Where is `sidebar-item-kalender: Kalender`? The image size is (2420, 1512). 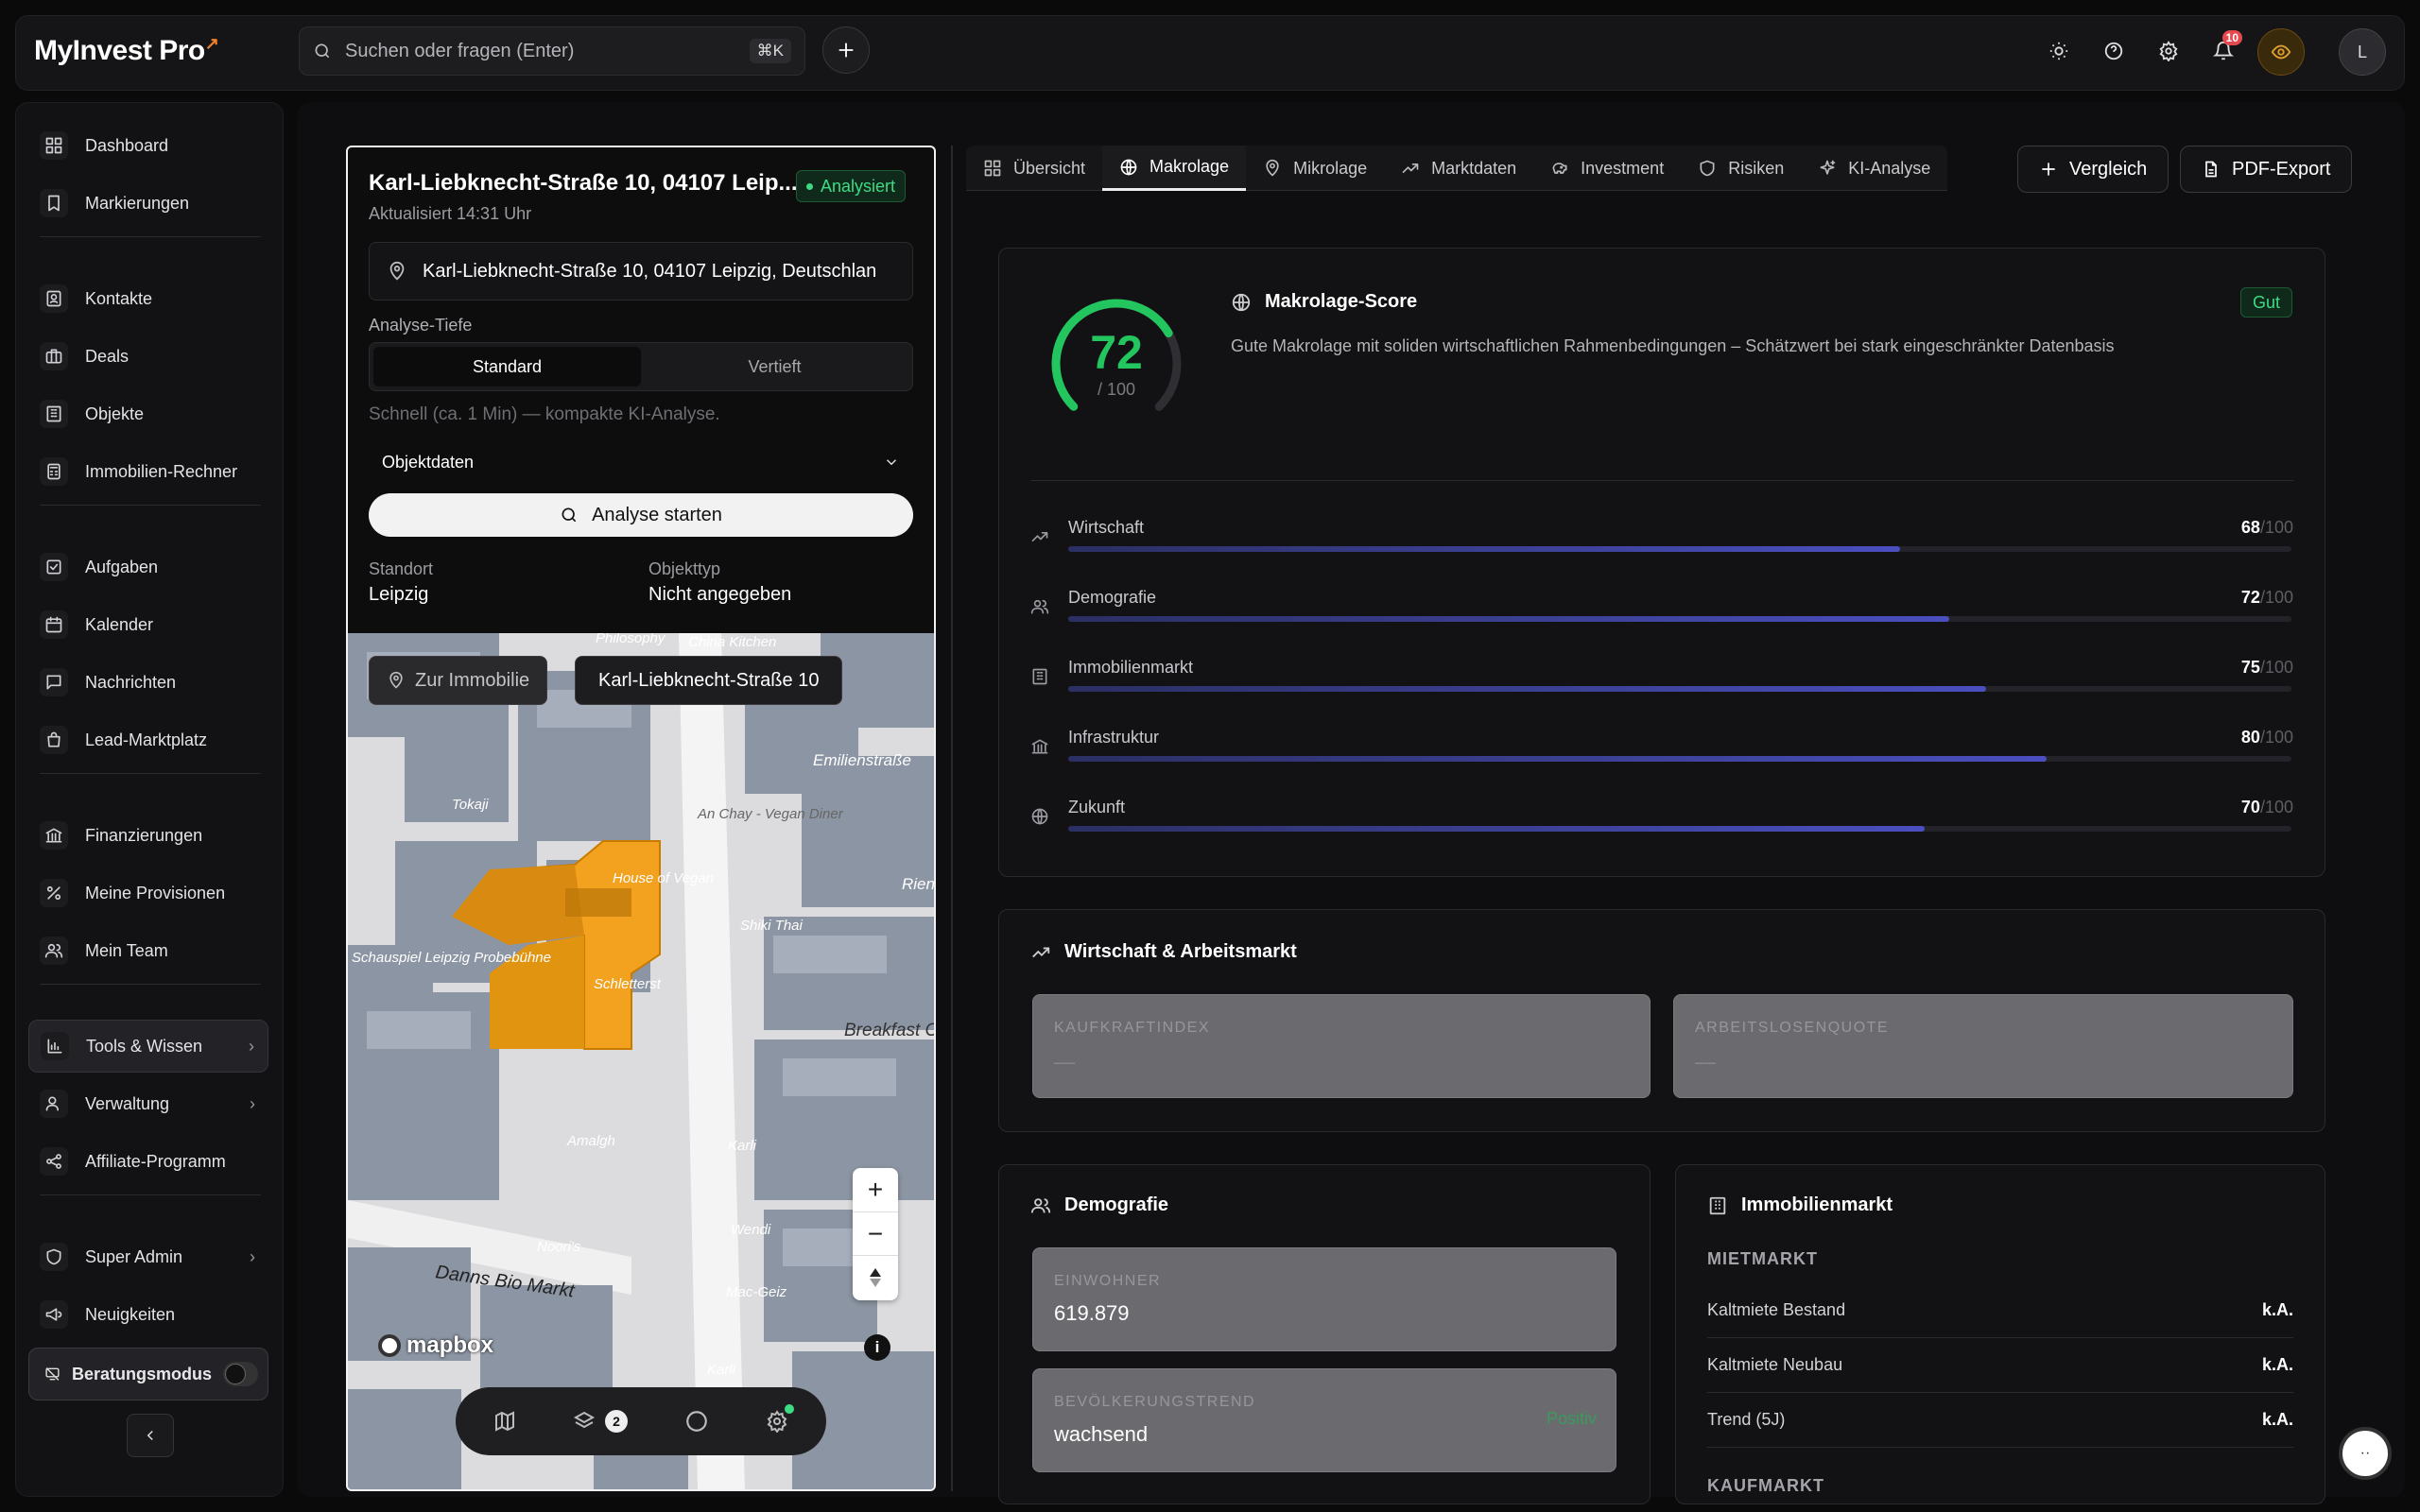 sidebar-item-kalender: Kalender is located at coordinates (148, 624).